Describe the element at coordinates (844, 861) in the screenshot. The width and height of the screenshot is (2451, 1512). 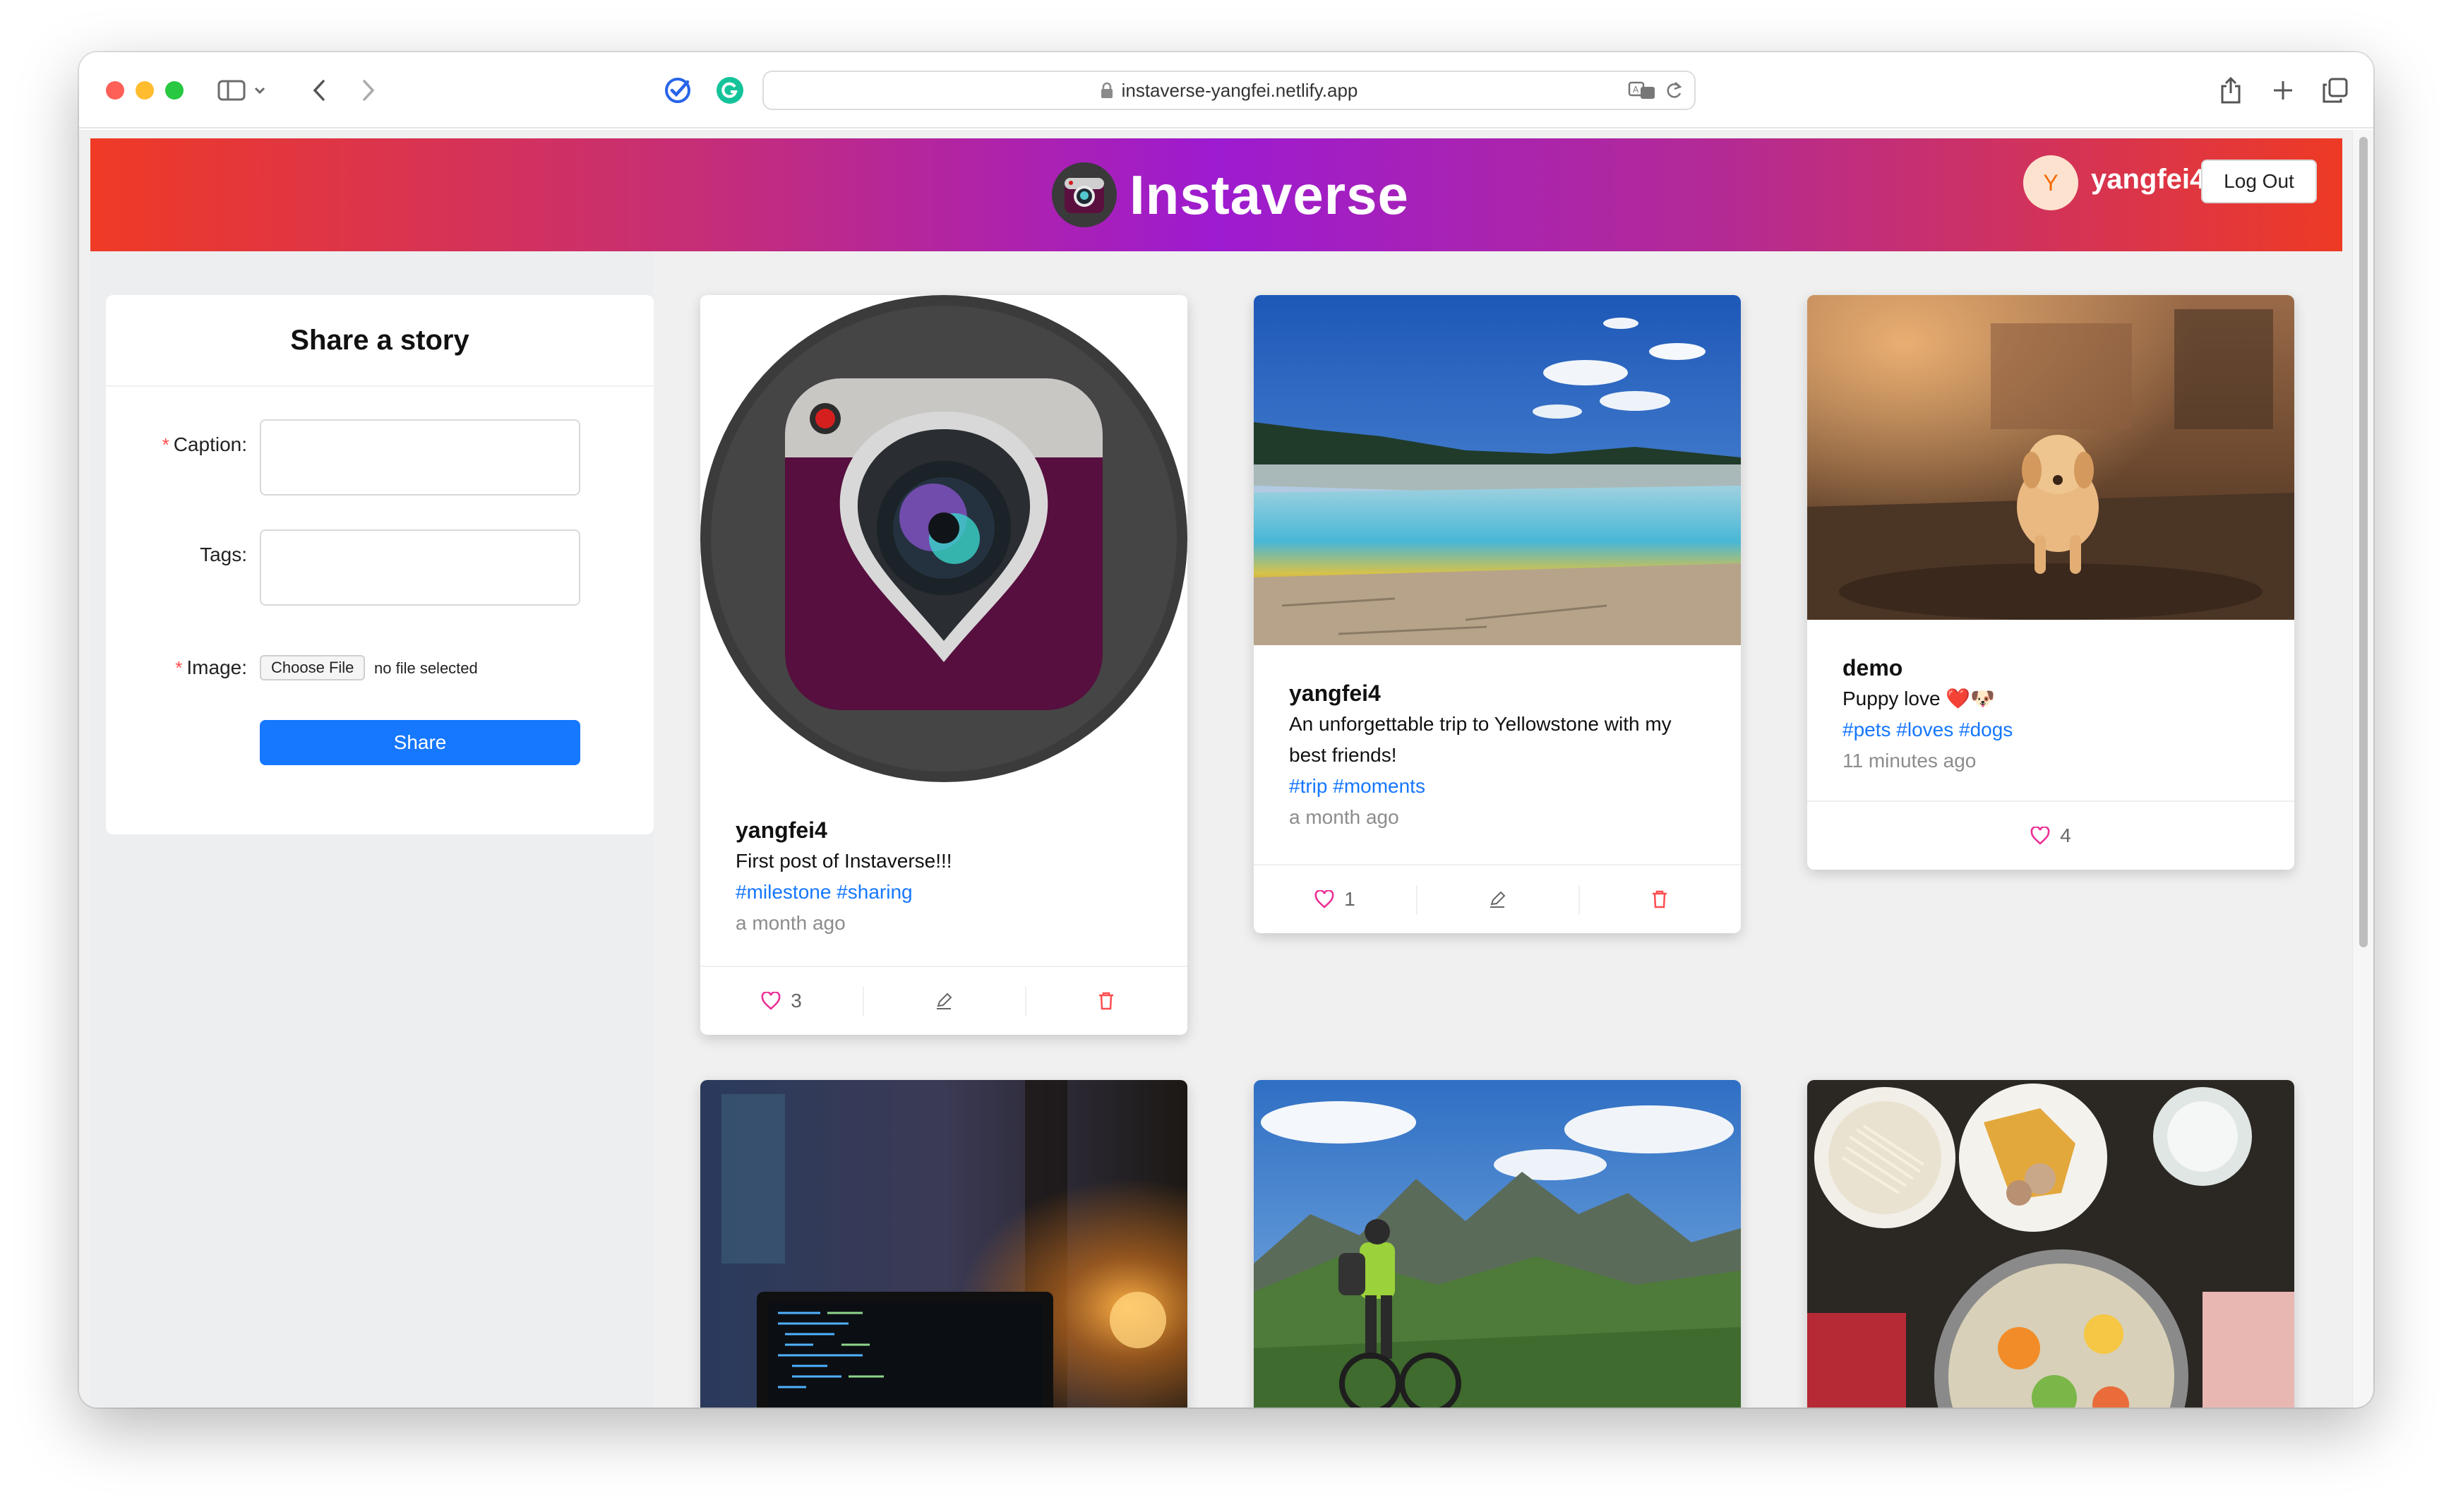
I see `post-caption: First post of Instaverse!!!` at that location.